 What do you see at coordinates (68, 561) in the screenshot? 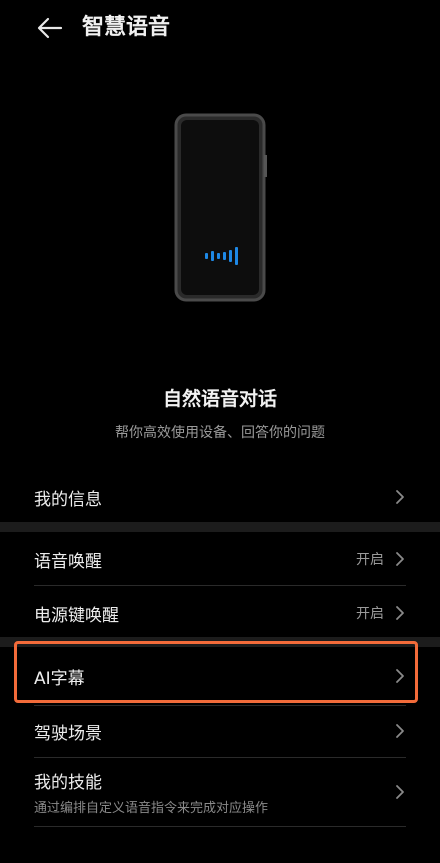
I see `row-label: 语音唤醒` at bounding box center [68, 561].